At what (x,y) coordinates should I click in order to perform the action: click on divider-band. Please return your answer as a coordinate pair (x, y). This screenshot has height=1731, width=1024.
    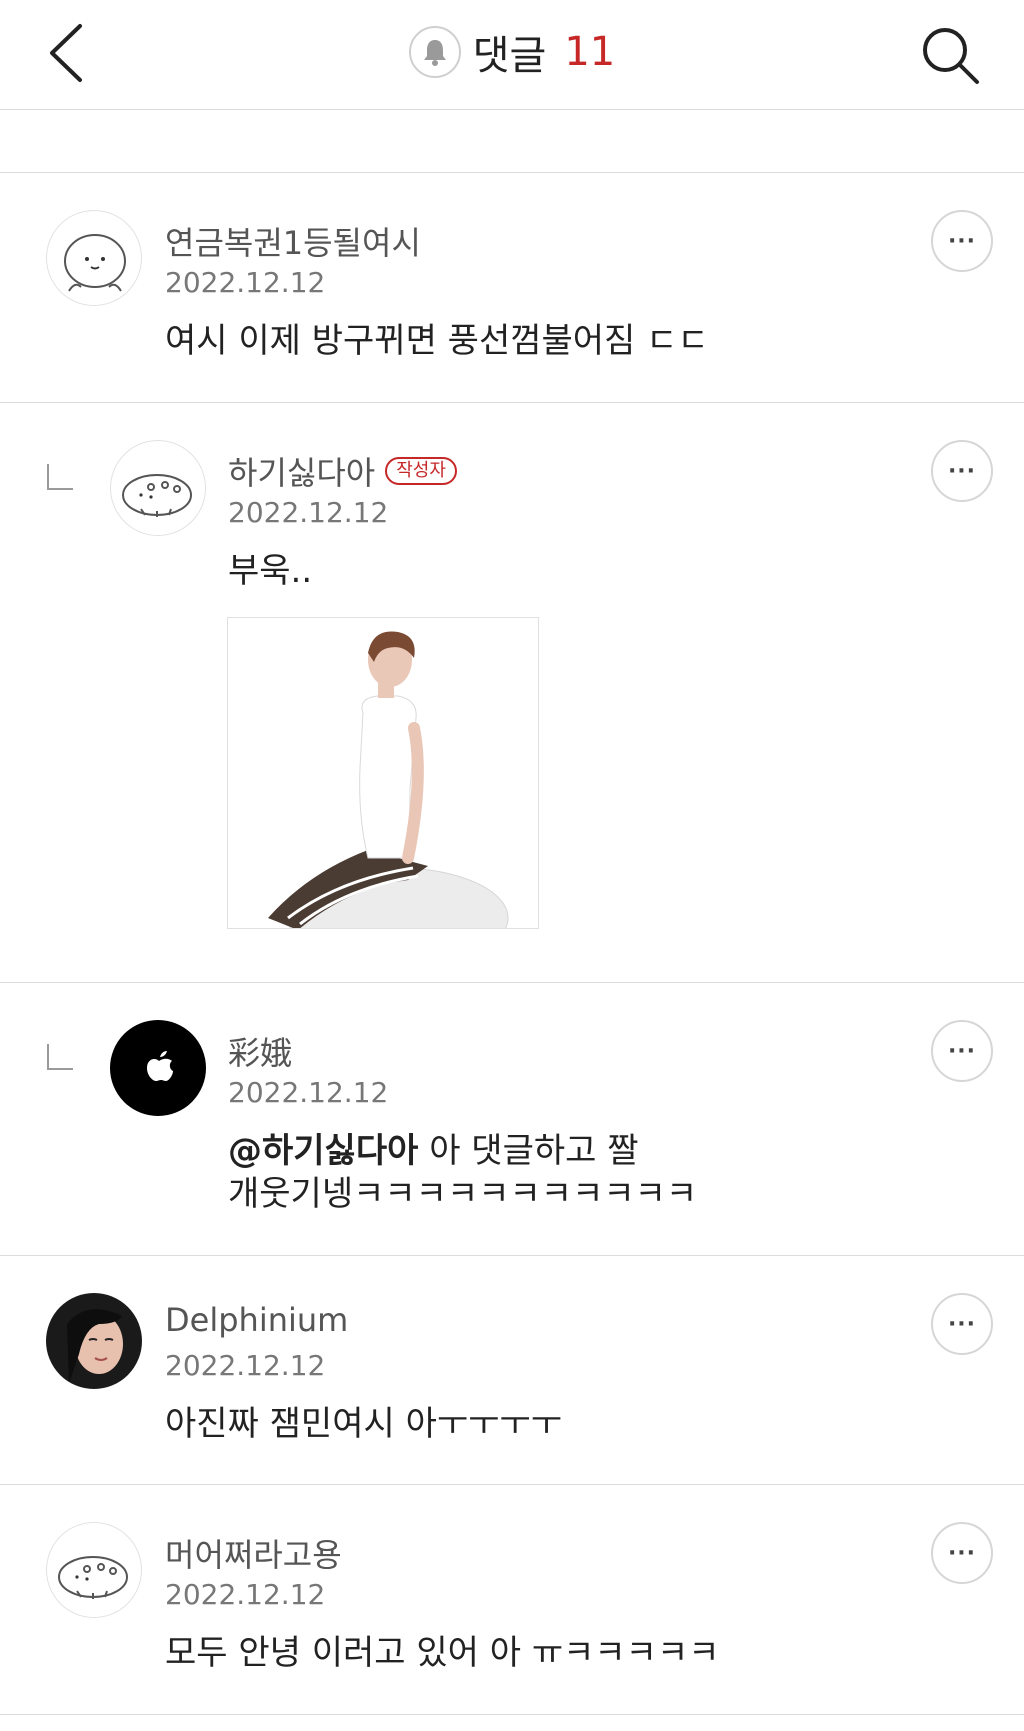
    Looking at the image, I should click on (512, 142).